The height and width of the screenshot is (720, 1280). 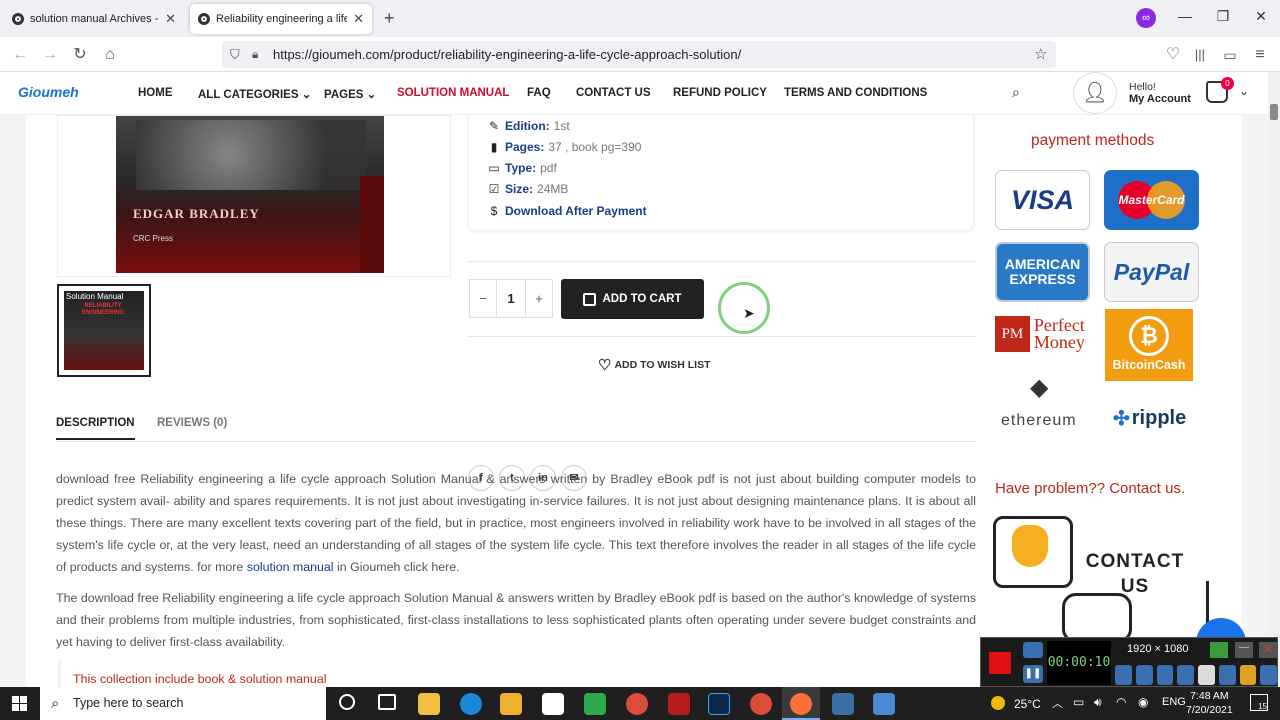 I want to click on windows-start-icon, so click(x=19, y=703).